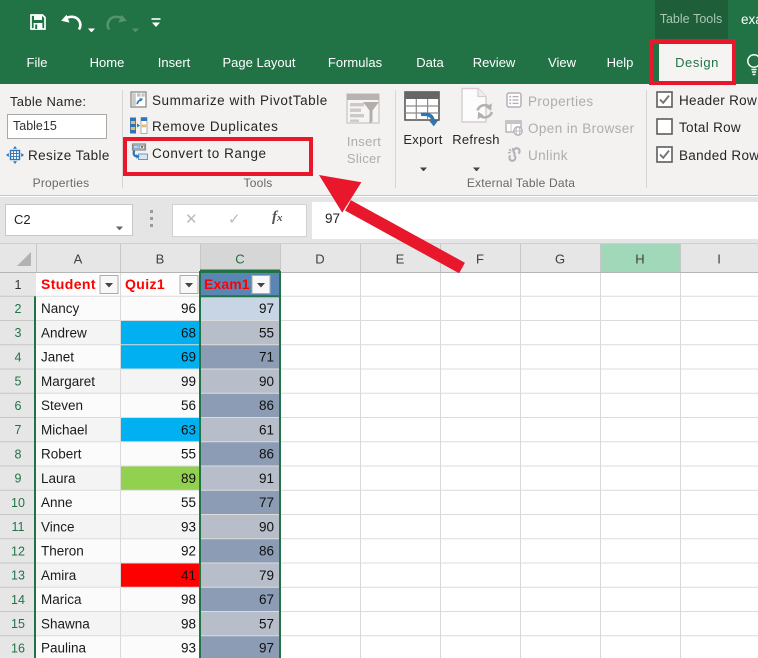  Describe the element at coordinates (266, 429) in the screenshot. I see `svg-text: 61` at that location.